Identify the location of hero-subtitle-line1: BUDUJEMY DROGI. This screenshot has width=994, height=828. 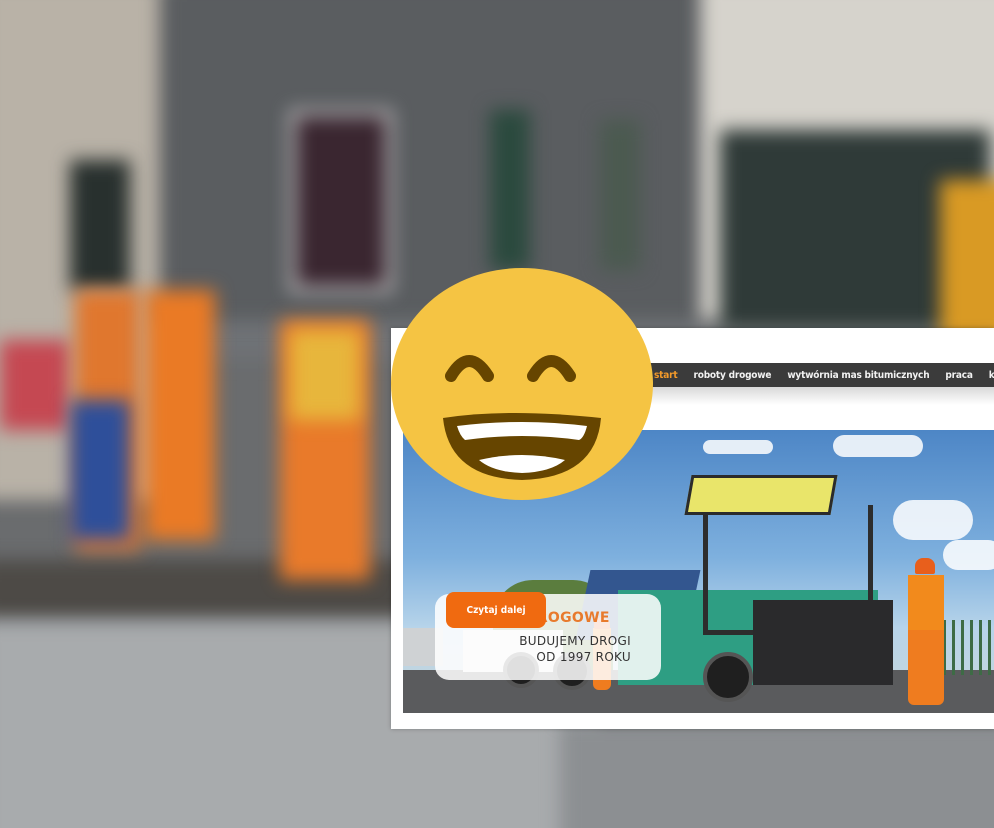
(575, 641).